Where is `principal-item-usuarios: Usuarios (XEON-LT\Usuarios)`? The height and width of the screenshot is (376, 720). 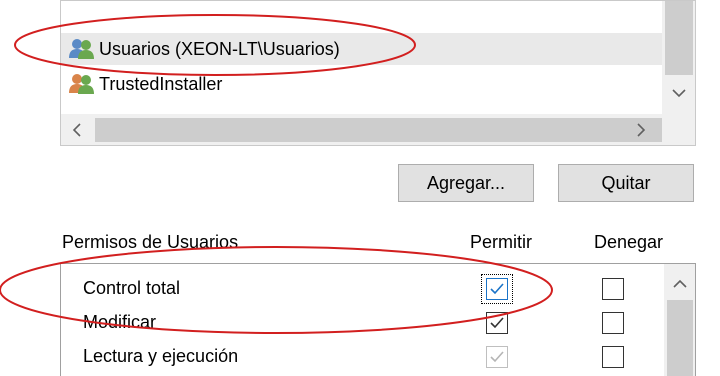
principal-item-usuarios: Usuarios (XEON-LT\Usuarios) is located at coordinates (362, 49).